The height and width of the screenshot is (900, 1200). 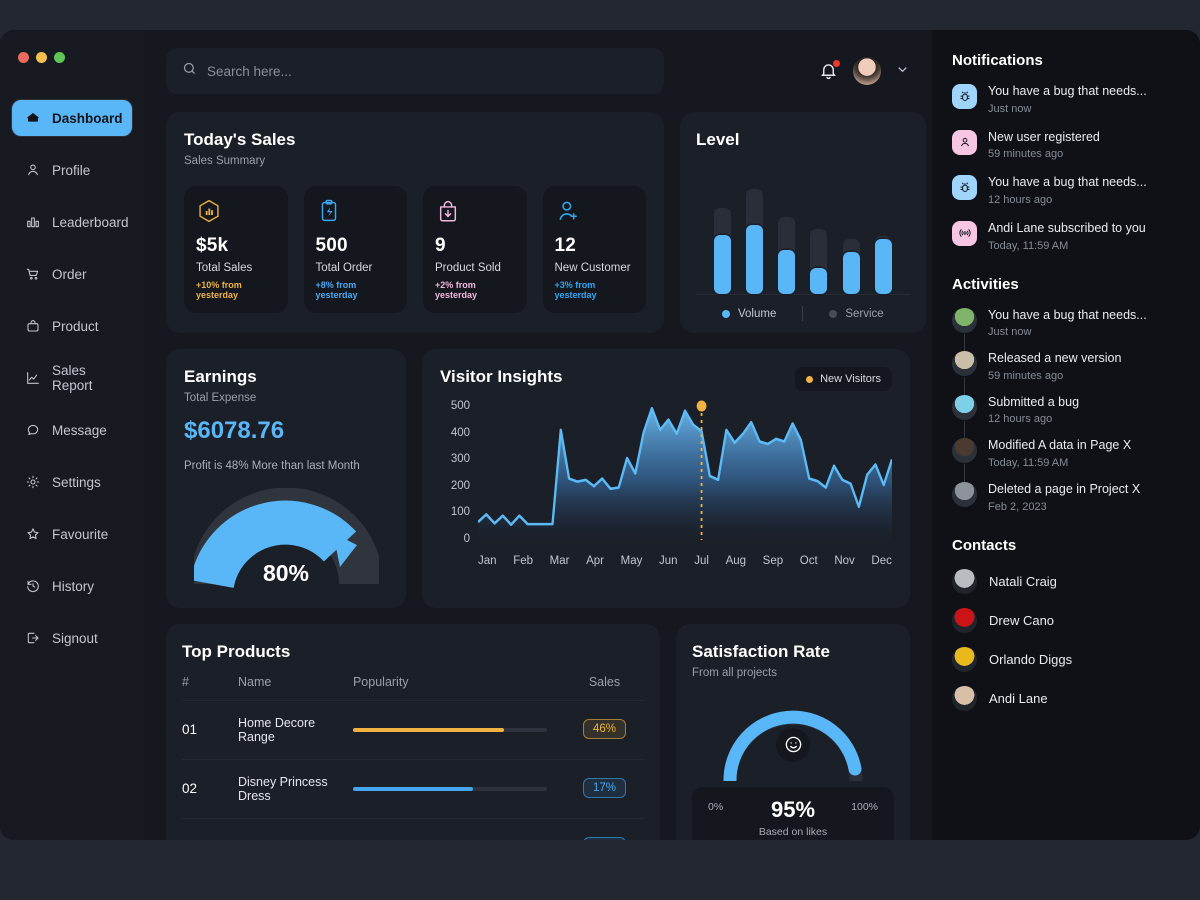 I want to click on contact-name: Orlando Diggs, so click(x=1031, y=659).